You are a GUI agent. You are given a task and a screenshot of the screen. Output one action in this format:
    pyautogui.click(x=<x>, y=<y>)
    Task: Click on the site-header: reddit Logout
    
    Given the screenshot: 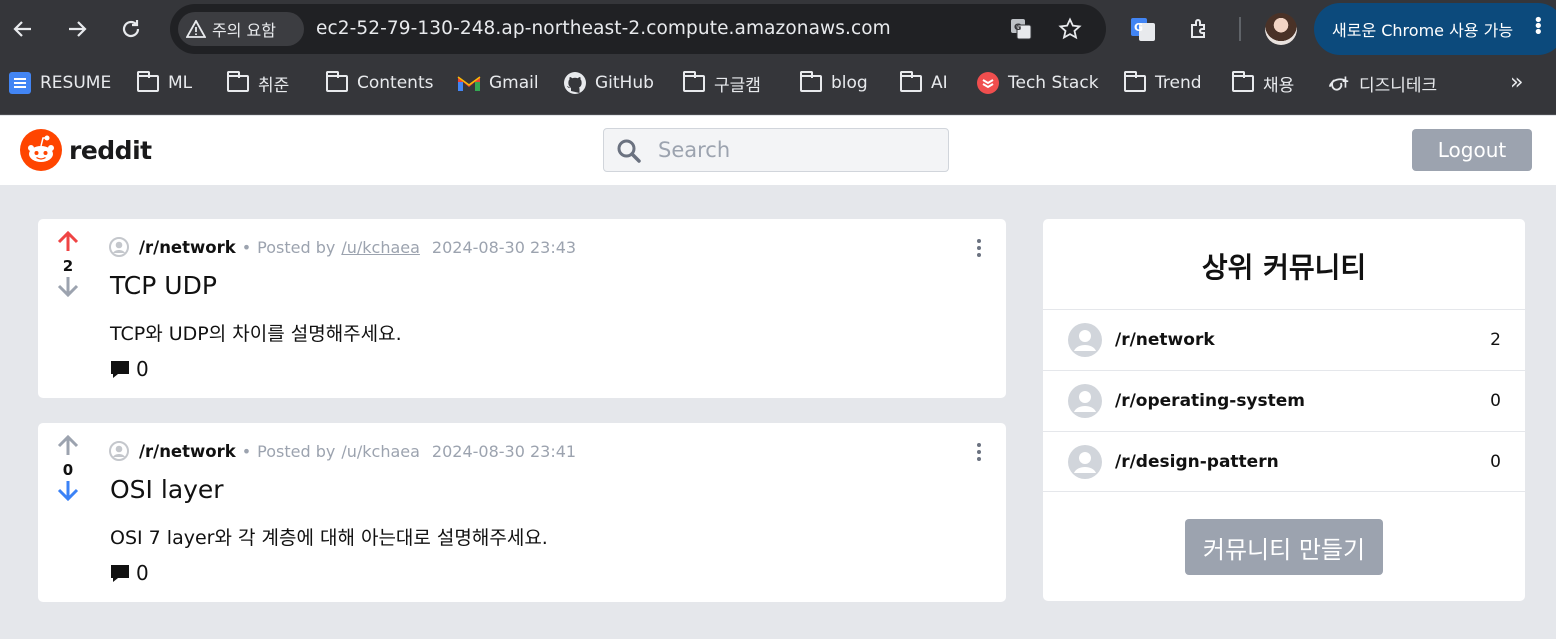 What is the action you would take?
    pyautogui.click(x=778, y=150)
    